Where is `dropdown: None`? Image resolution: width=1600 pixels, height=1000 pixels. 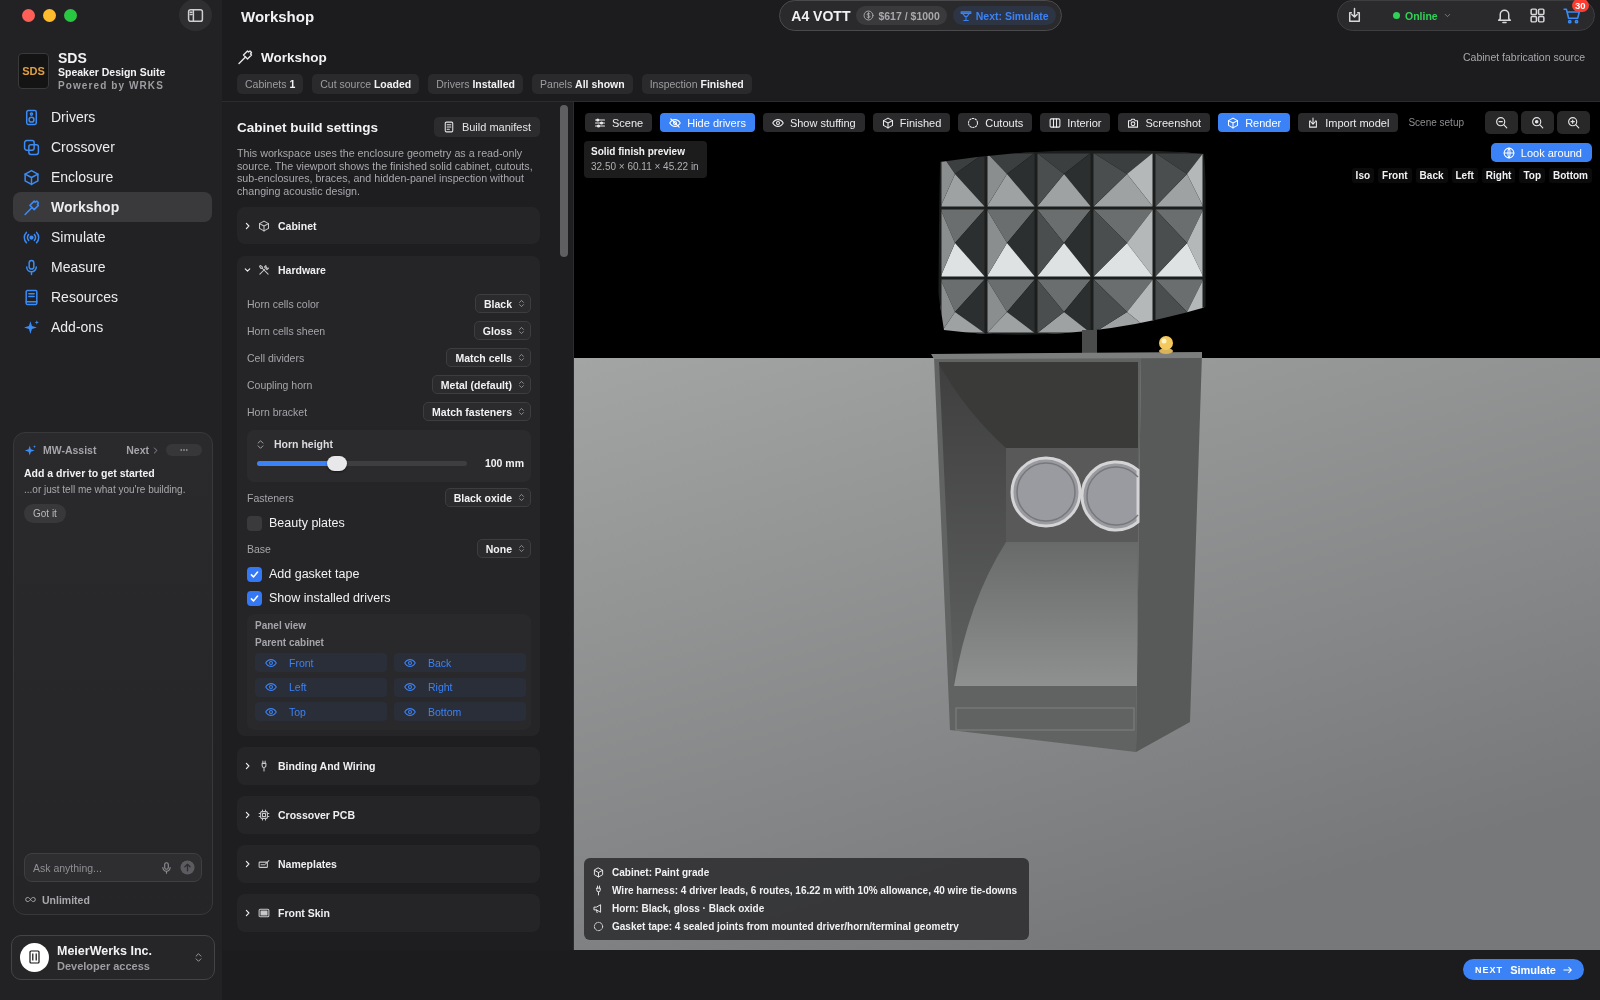 dropdown: None is located at coordinates (503, 549).